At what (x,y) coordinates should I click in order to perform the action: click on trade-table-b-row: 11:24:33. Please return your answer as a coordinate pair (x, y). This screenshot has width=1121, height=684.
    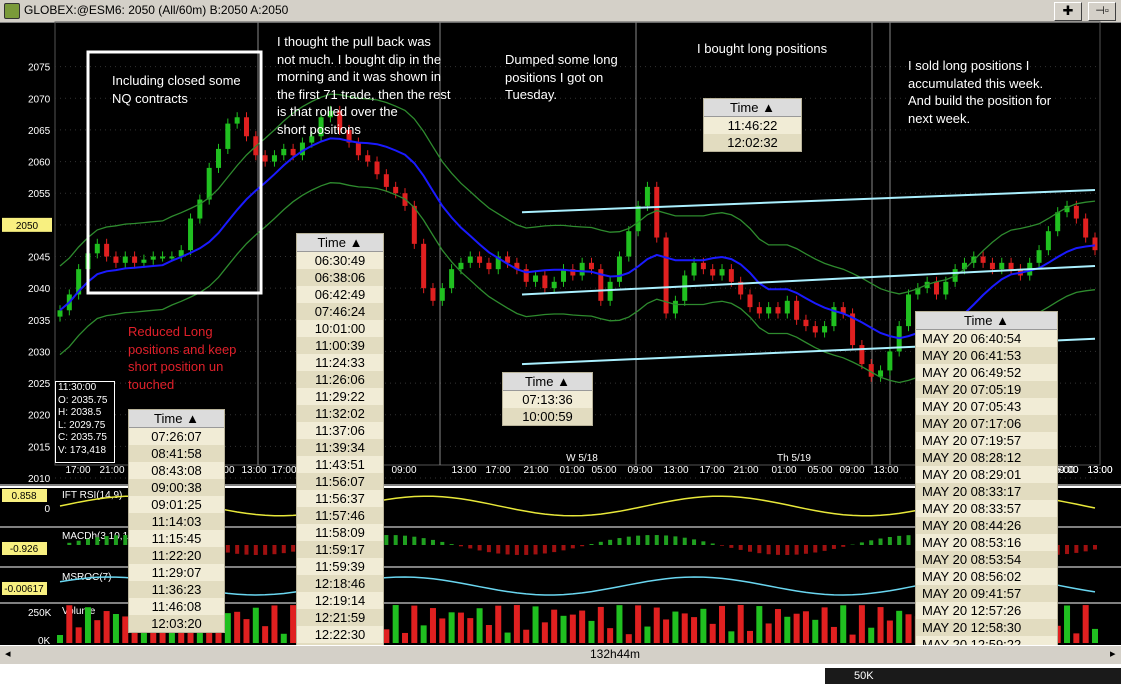
    Looking at the image, I should click on (340, 362).